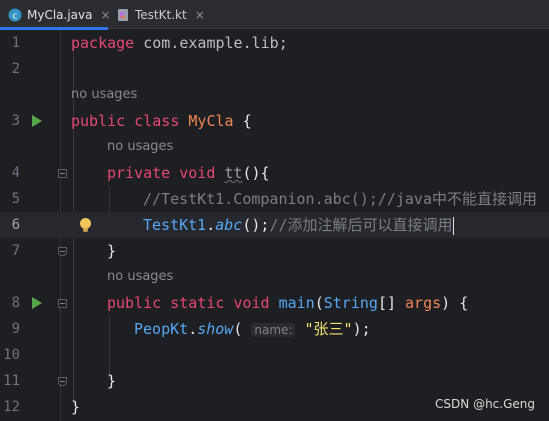  Describe the element at coordinates (85, 225) in the screenshot. I see `lightbulb-icon` at that location.